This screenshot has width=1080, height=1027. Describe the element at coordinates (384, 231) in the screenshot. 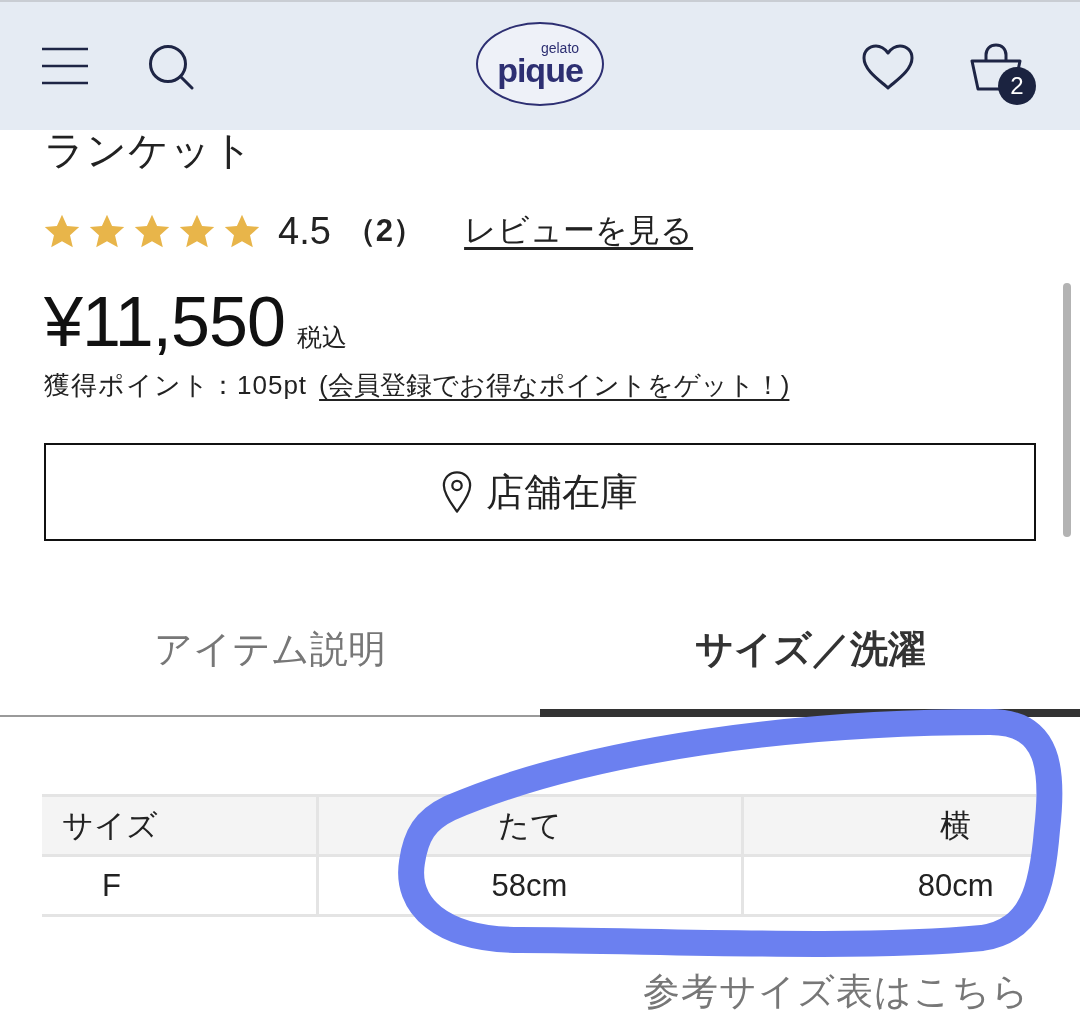

I see `review-count: （2）` at that location.